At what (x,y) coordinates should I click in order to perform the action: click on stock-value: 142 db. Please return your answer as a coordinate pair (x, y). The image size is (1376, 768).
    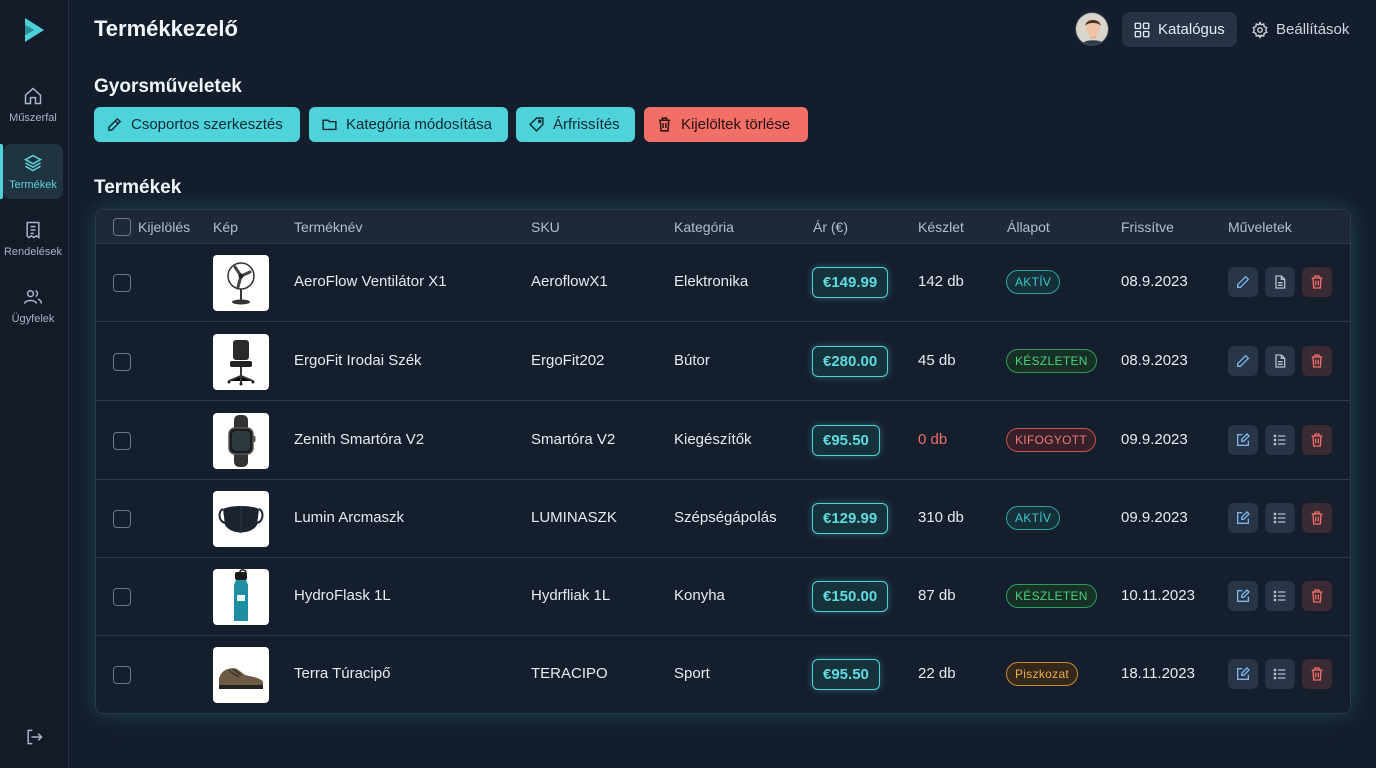
    Looking at the image, I should click on (941, 281).